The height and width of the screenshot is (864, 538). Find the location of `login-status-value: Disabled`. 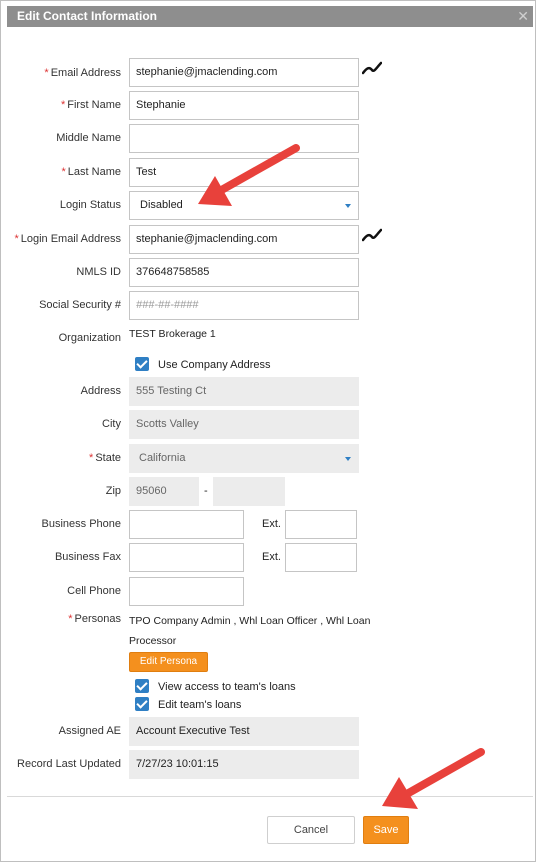

login-status-value: Disabled is located at coordinates (161, 205).